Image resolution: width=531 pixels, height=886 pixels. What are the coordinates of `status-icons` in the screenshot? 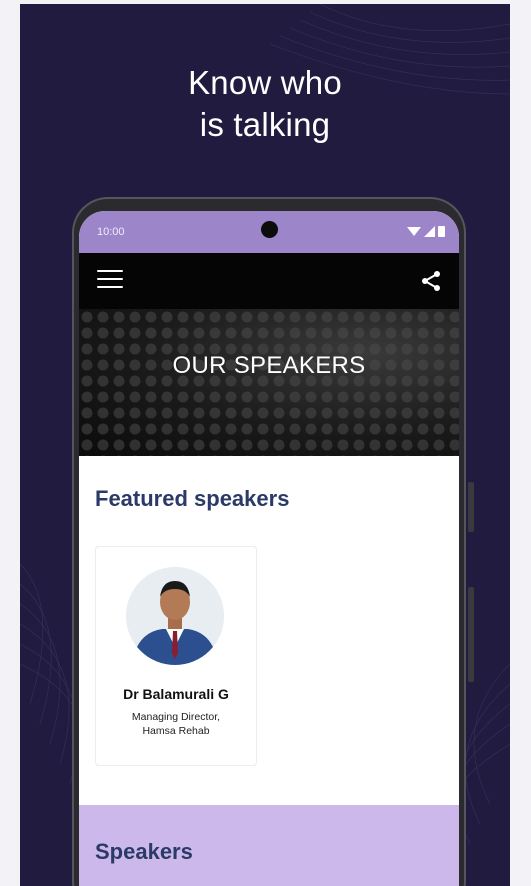 It's located at (426, 231).